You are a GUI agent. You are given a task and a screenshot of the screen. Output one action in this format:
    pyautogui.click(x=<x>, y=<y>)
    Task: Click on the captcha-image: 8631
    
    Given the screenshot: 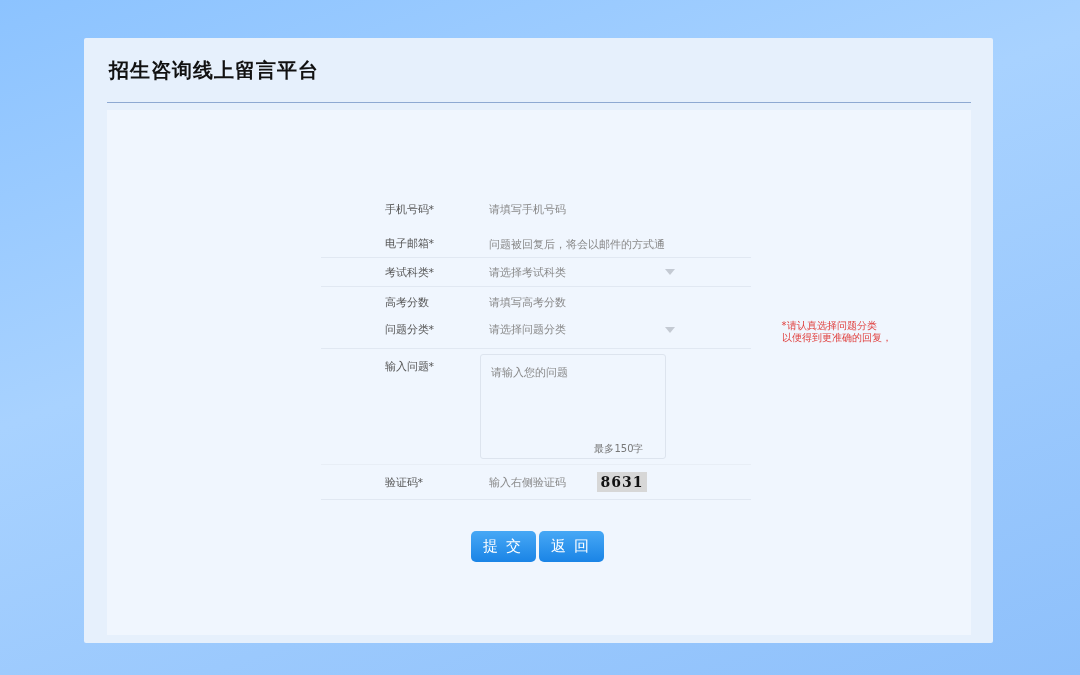 What is the action you would take?
    pyautogui.click(x=622, y=482)
    